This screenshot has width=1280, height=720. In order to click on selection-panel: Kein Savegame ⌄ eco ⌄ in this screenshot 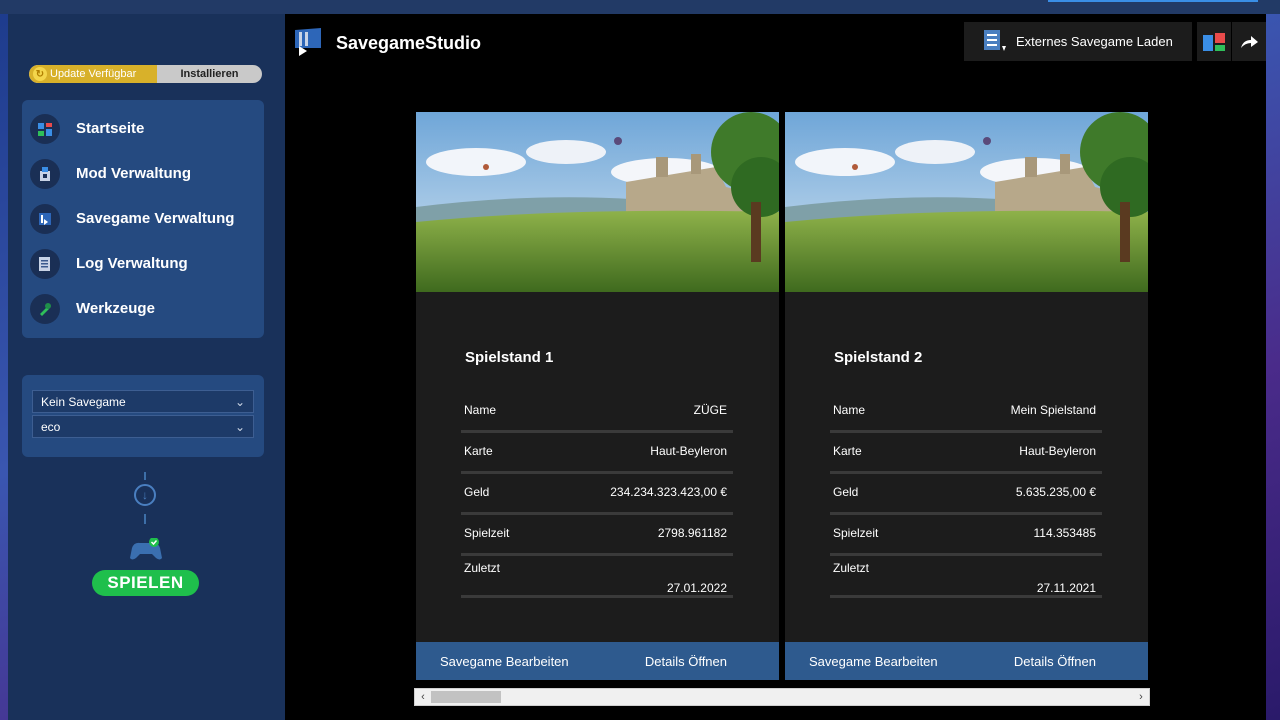, I will do `click(143, 416)`.